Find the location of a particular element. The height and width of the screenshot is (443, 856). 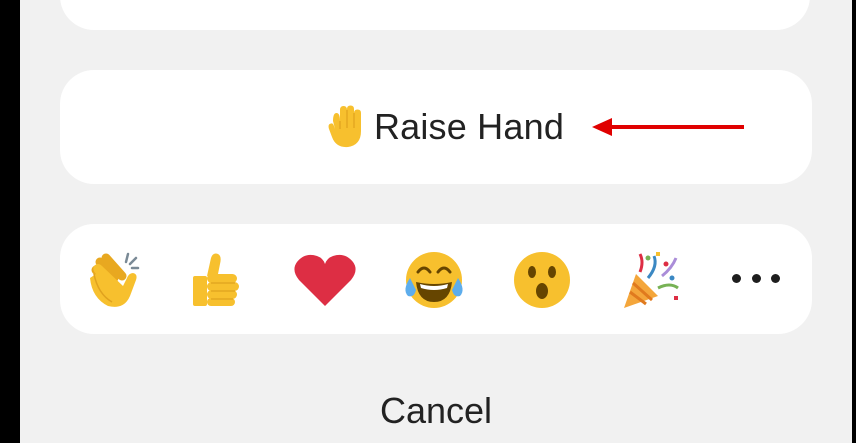

tears-of-joy-icon is located at coordinates (434, 280).